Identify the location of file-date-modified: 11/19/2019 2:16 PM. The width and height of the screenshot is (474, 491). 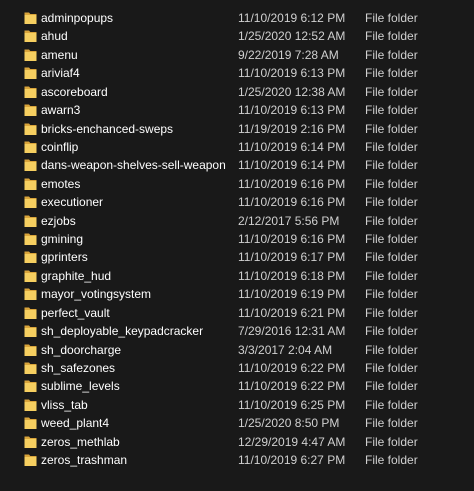
(292, 128).